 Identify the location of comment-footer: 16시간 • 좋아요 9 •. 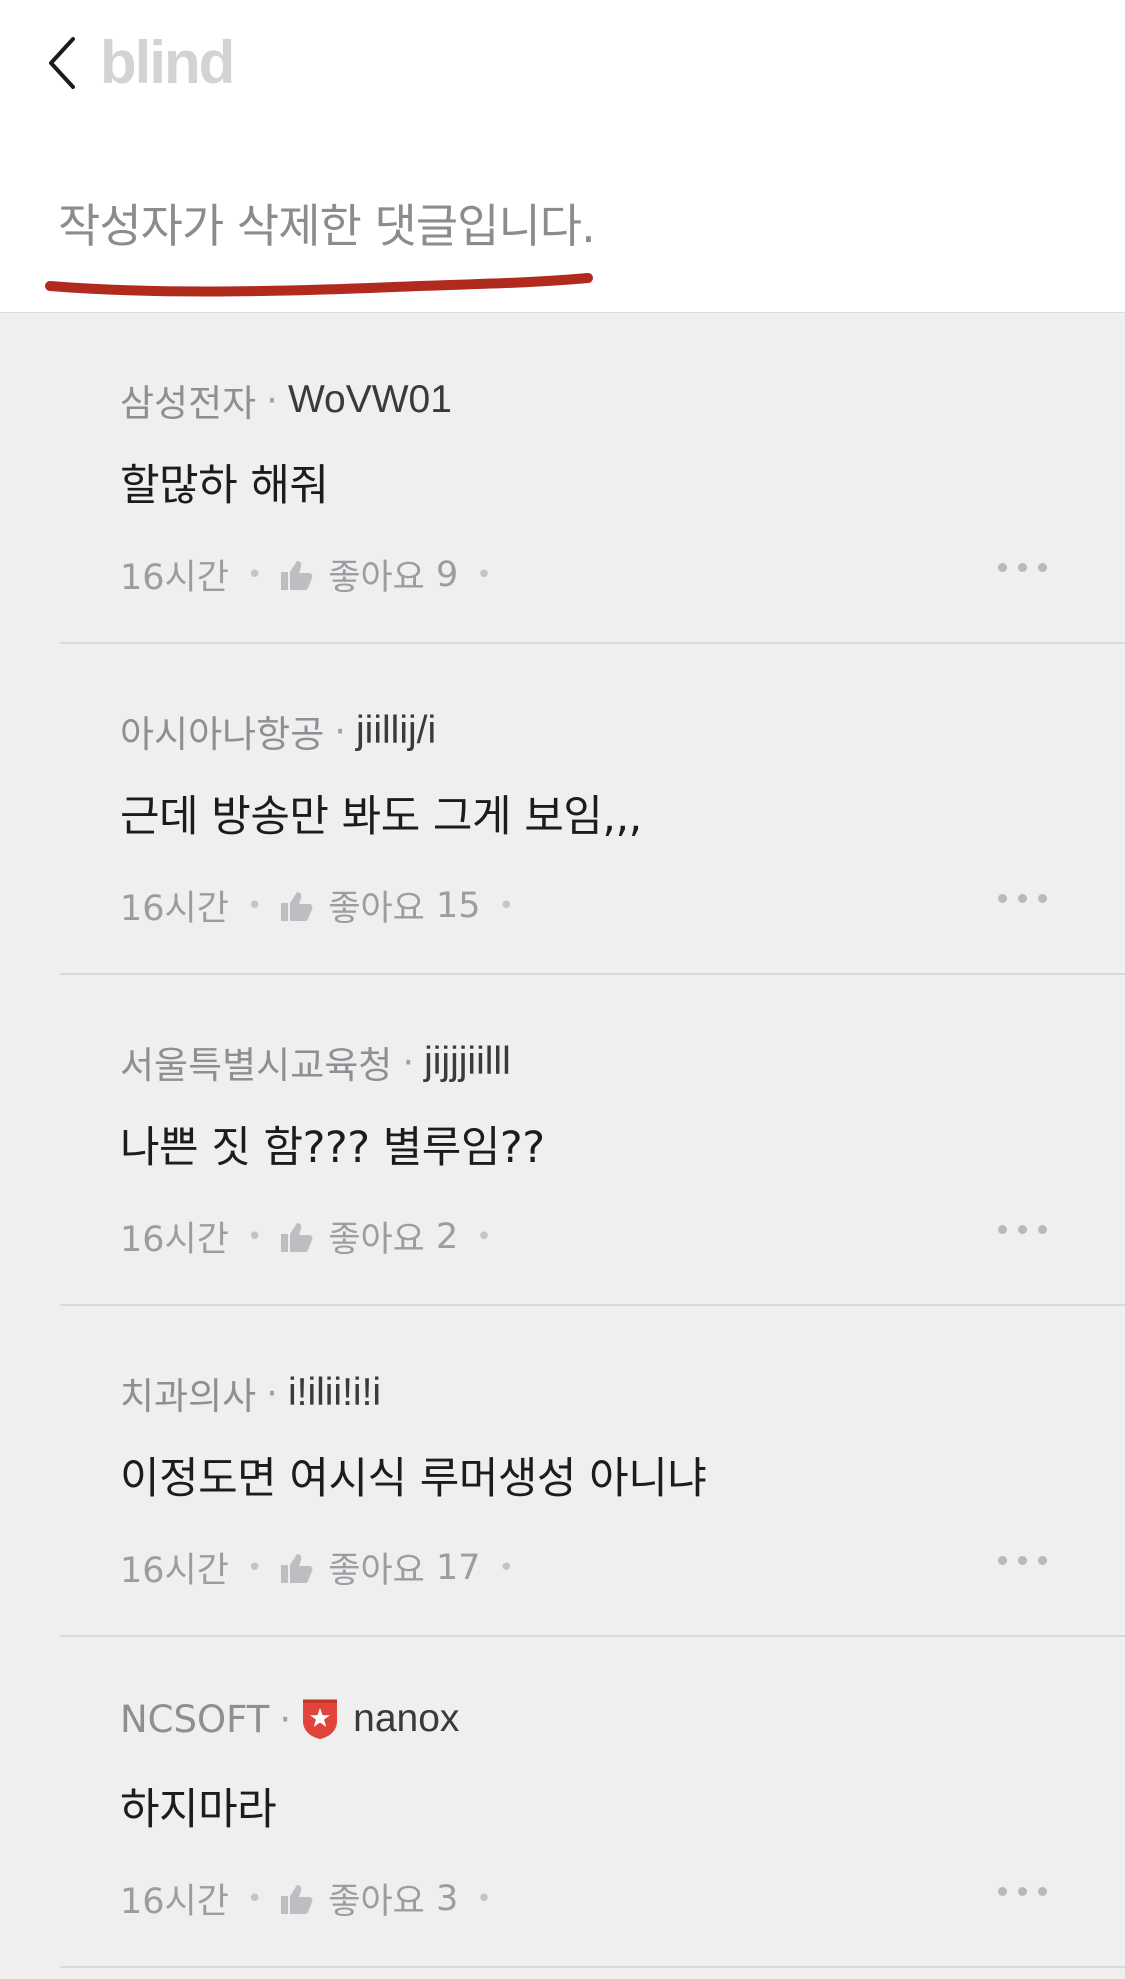
(315, 574).